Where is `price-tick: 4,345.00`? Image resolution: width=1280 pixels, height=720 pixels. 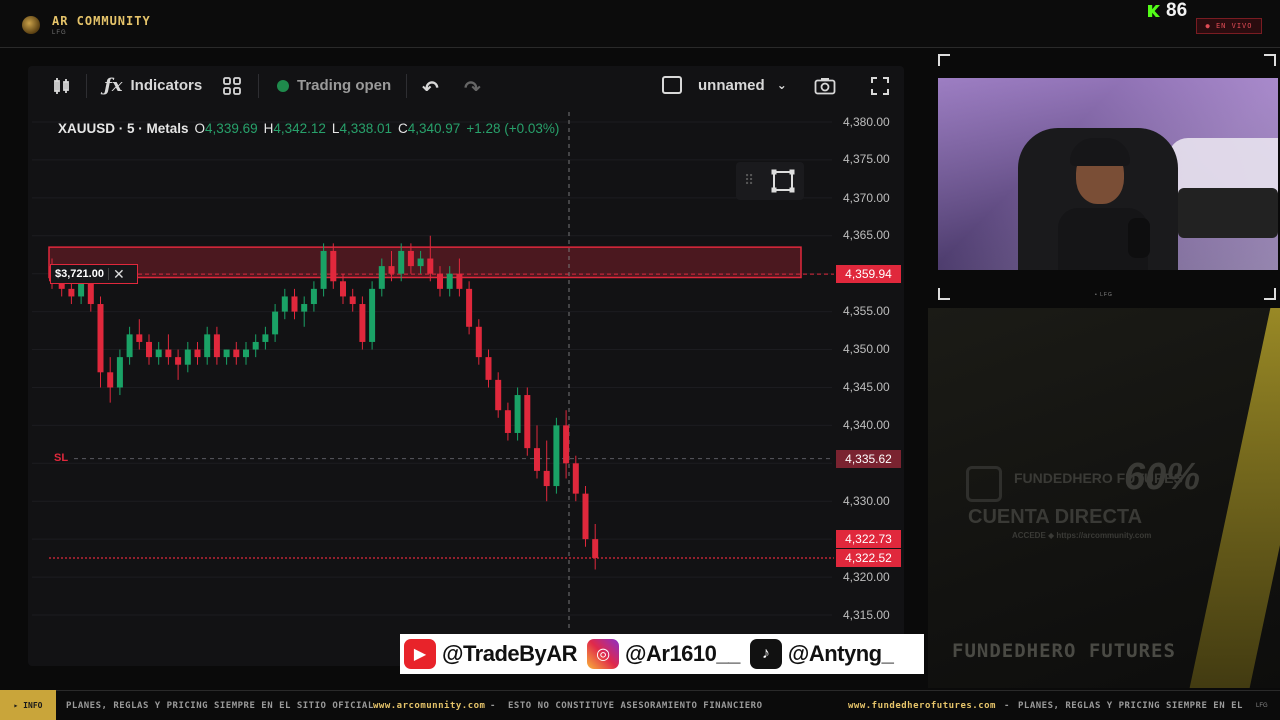
price-tick: 4,345.00 is located at coordinates (866, 387).